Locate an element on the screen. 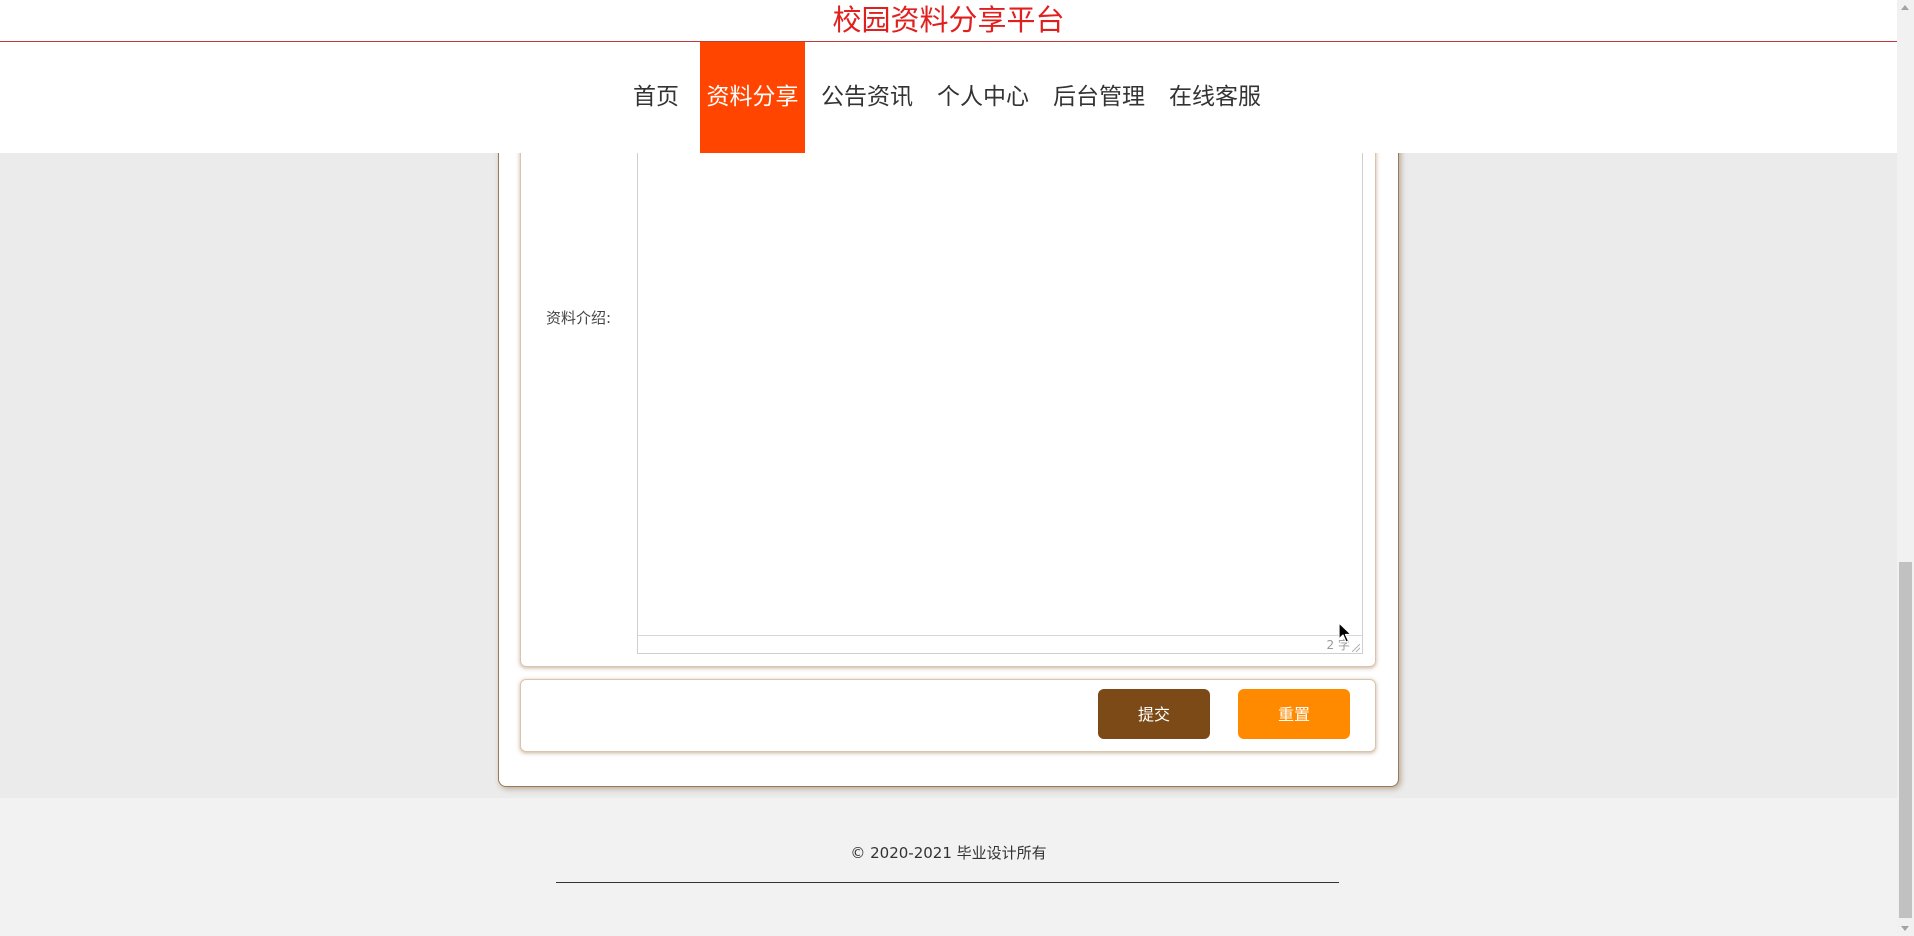 The width and height of the screenshot is (1914, 936). nav-item-admin: 后台管理 is located at coordinates (1099, 97).